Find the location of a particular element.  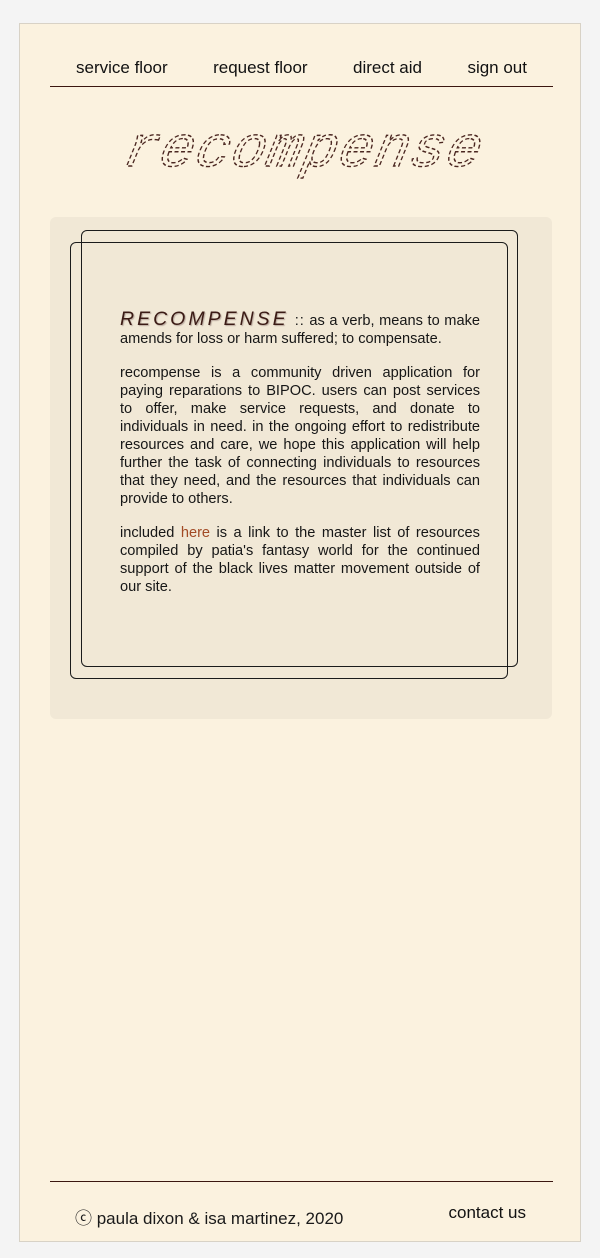

footer-divider is located at coordinates (301, 1181).